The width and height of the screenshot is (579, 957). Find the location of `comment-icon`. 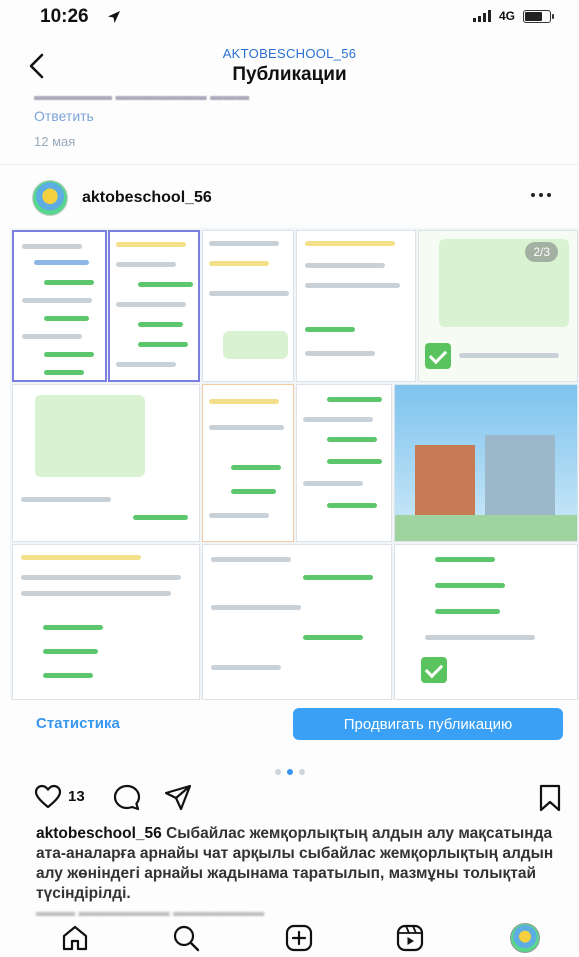

comment-icon is located at coordinates (127, 798).